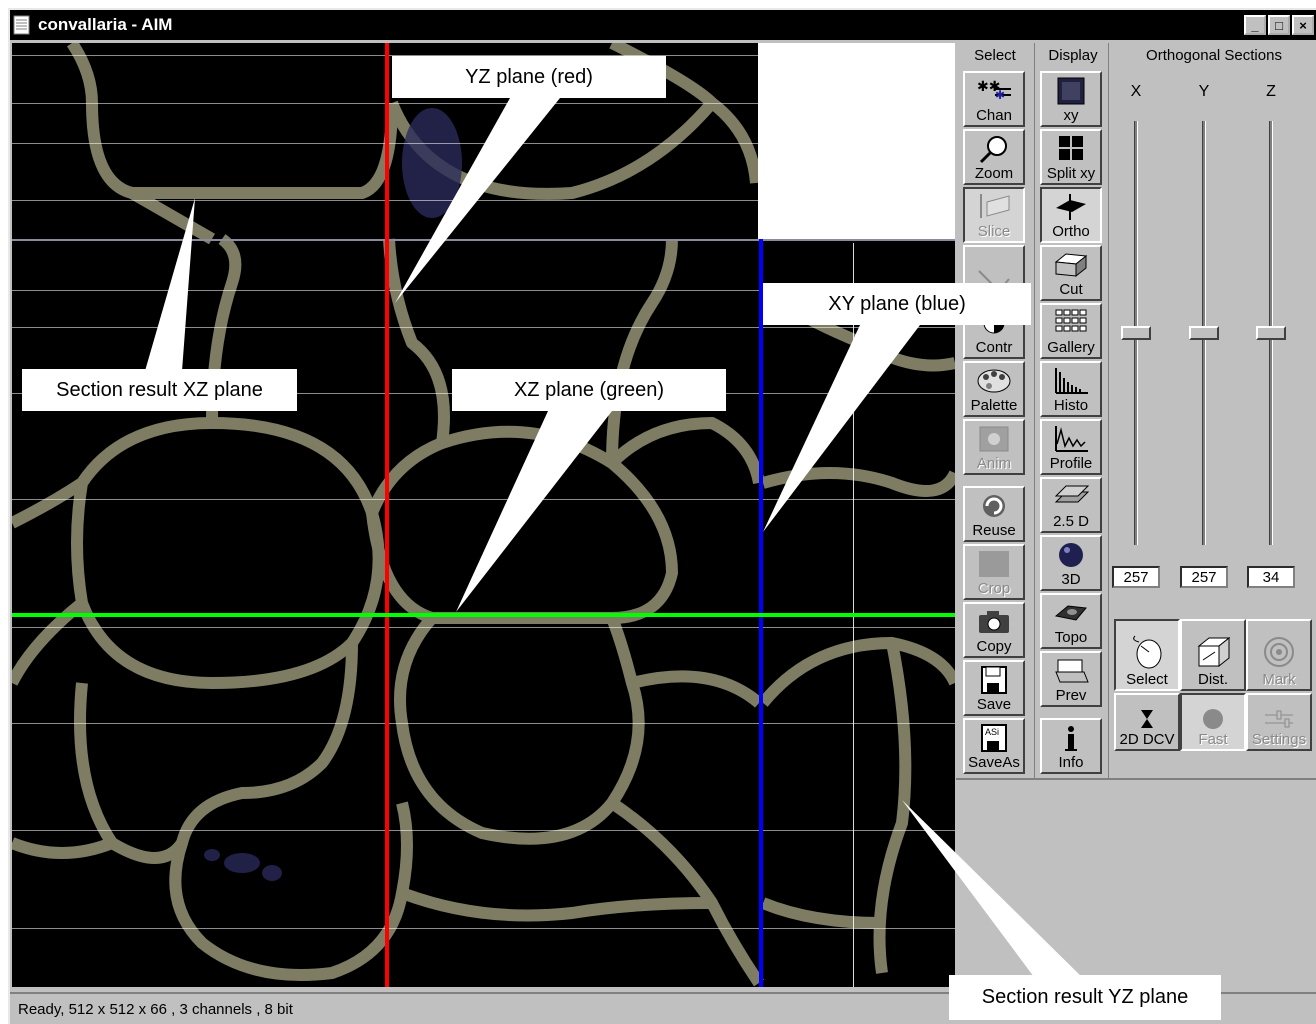 This screenshot has height=1024, width=1316. I want to click on callout-yz-plane: YZ plane (red), so click(529, 77).